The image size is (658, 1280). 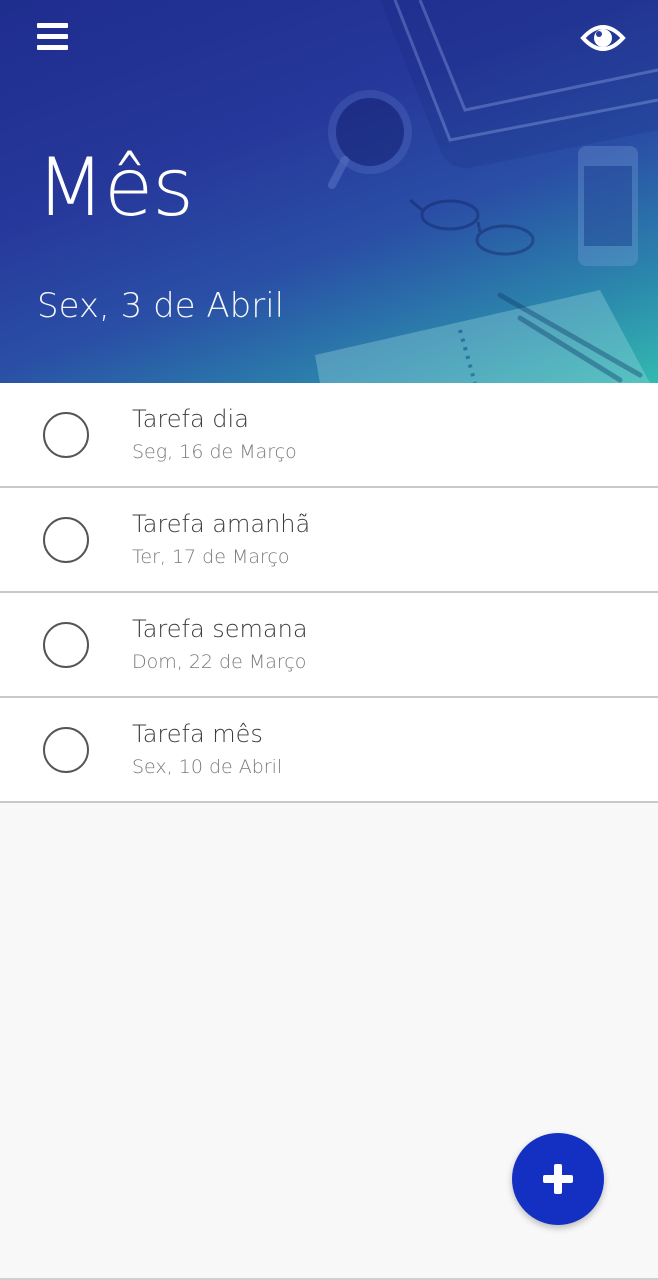 I want to click on task-item: Tarefa dia Seg, 16 de Março, so click(x=329, y=435).